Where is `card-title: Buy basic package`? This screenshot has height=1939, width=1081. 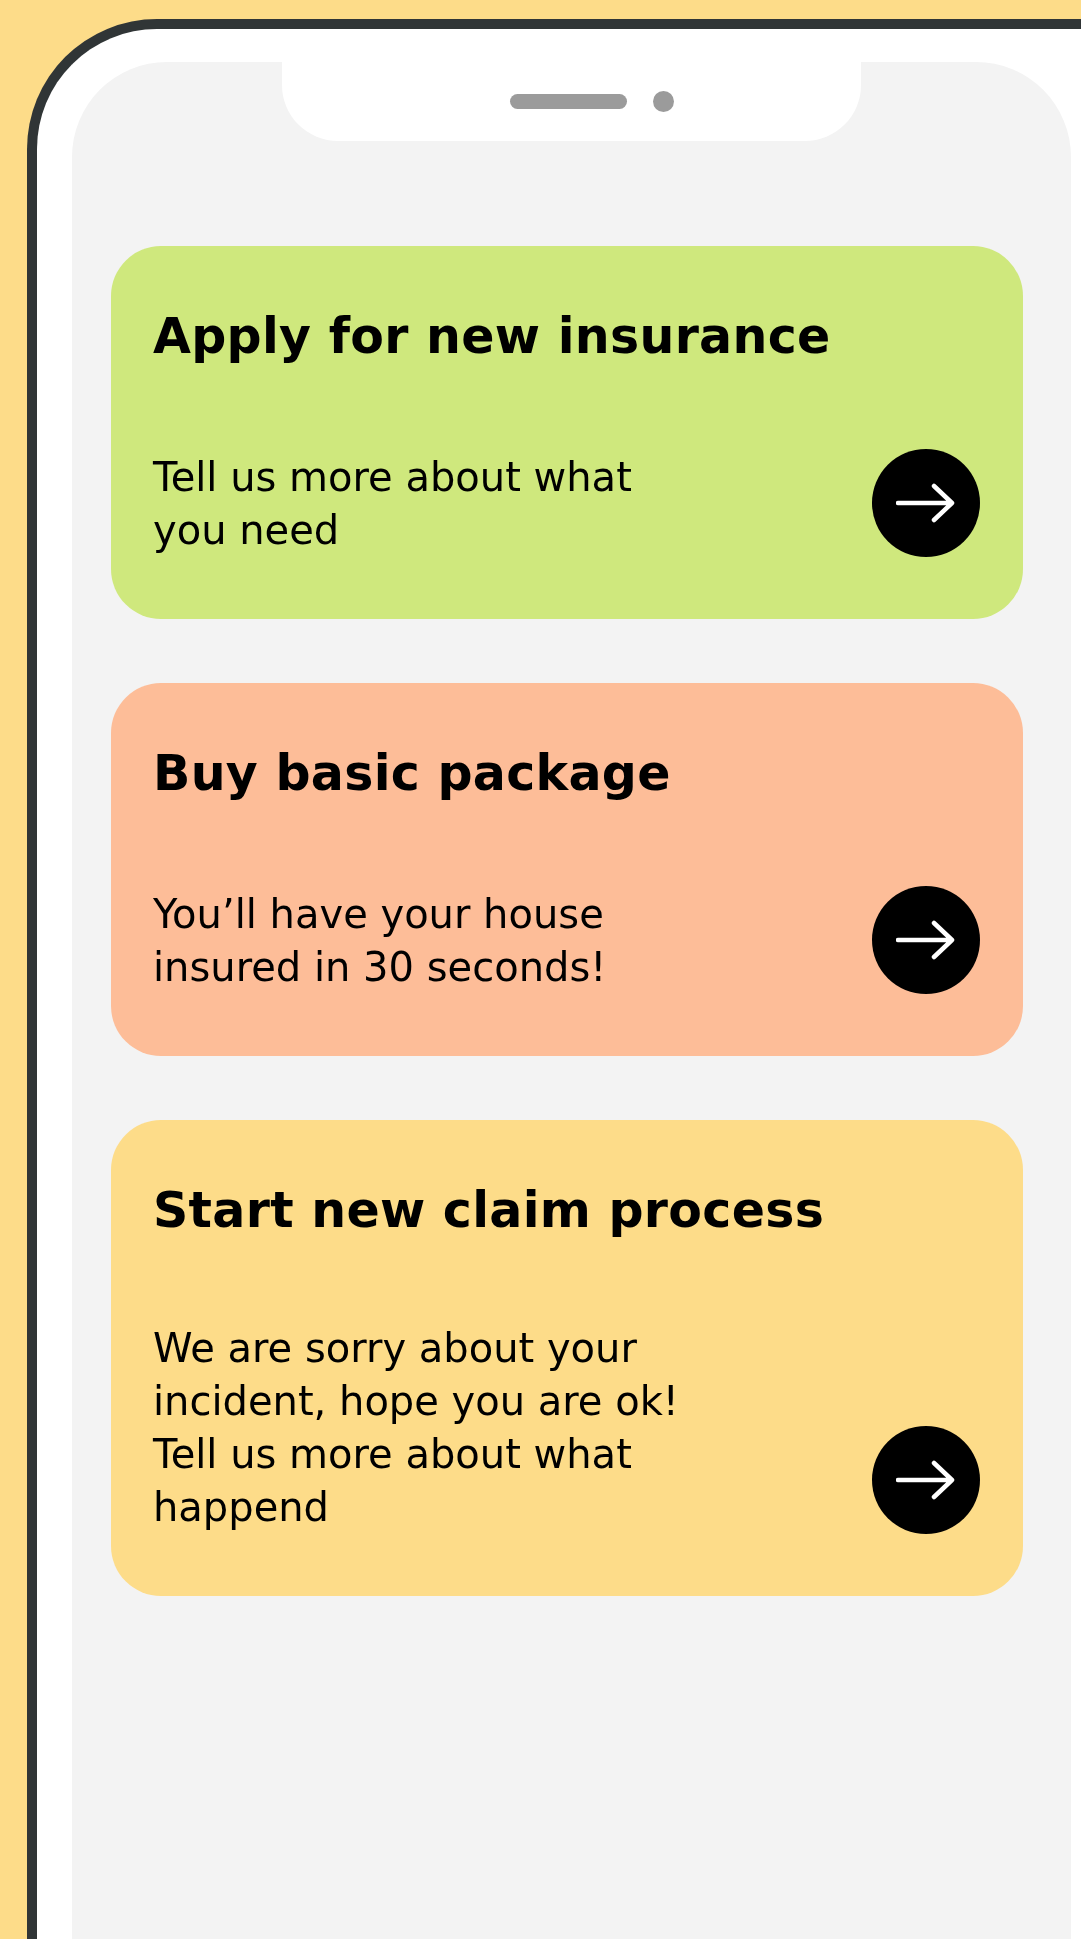 card-title: Buy basic package is located at coordinates (412, 774).